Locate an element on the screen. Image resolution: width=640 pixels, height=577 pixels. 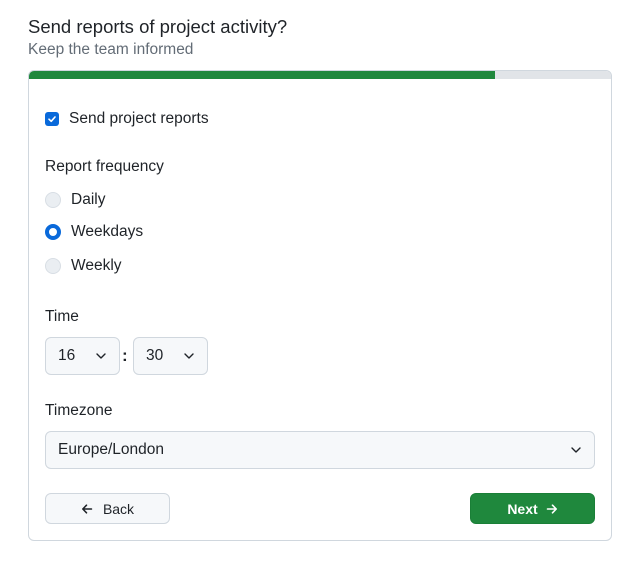
next-button: Next is located at coordinates (532, 508).